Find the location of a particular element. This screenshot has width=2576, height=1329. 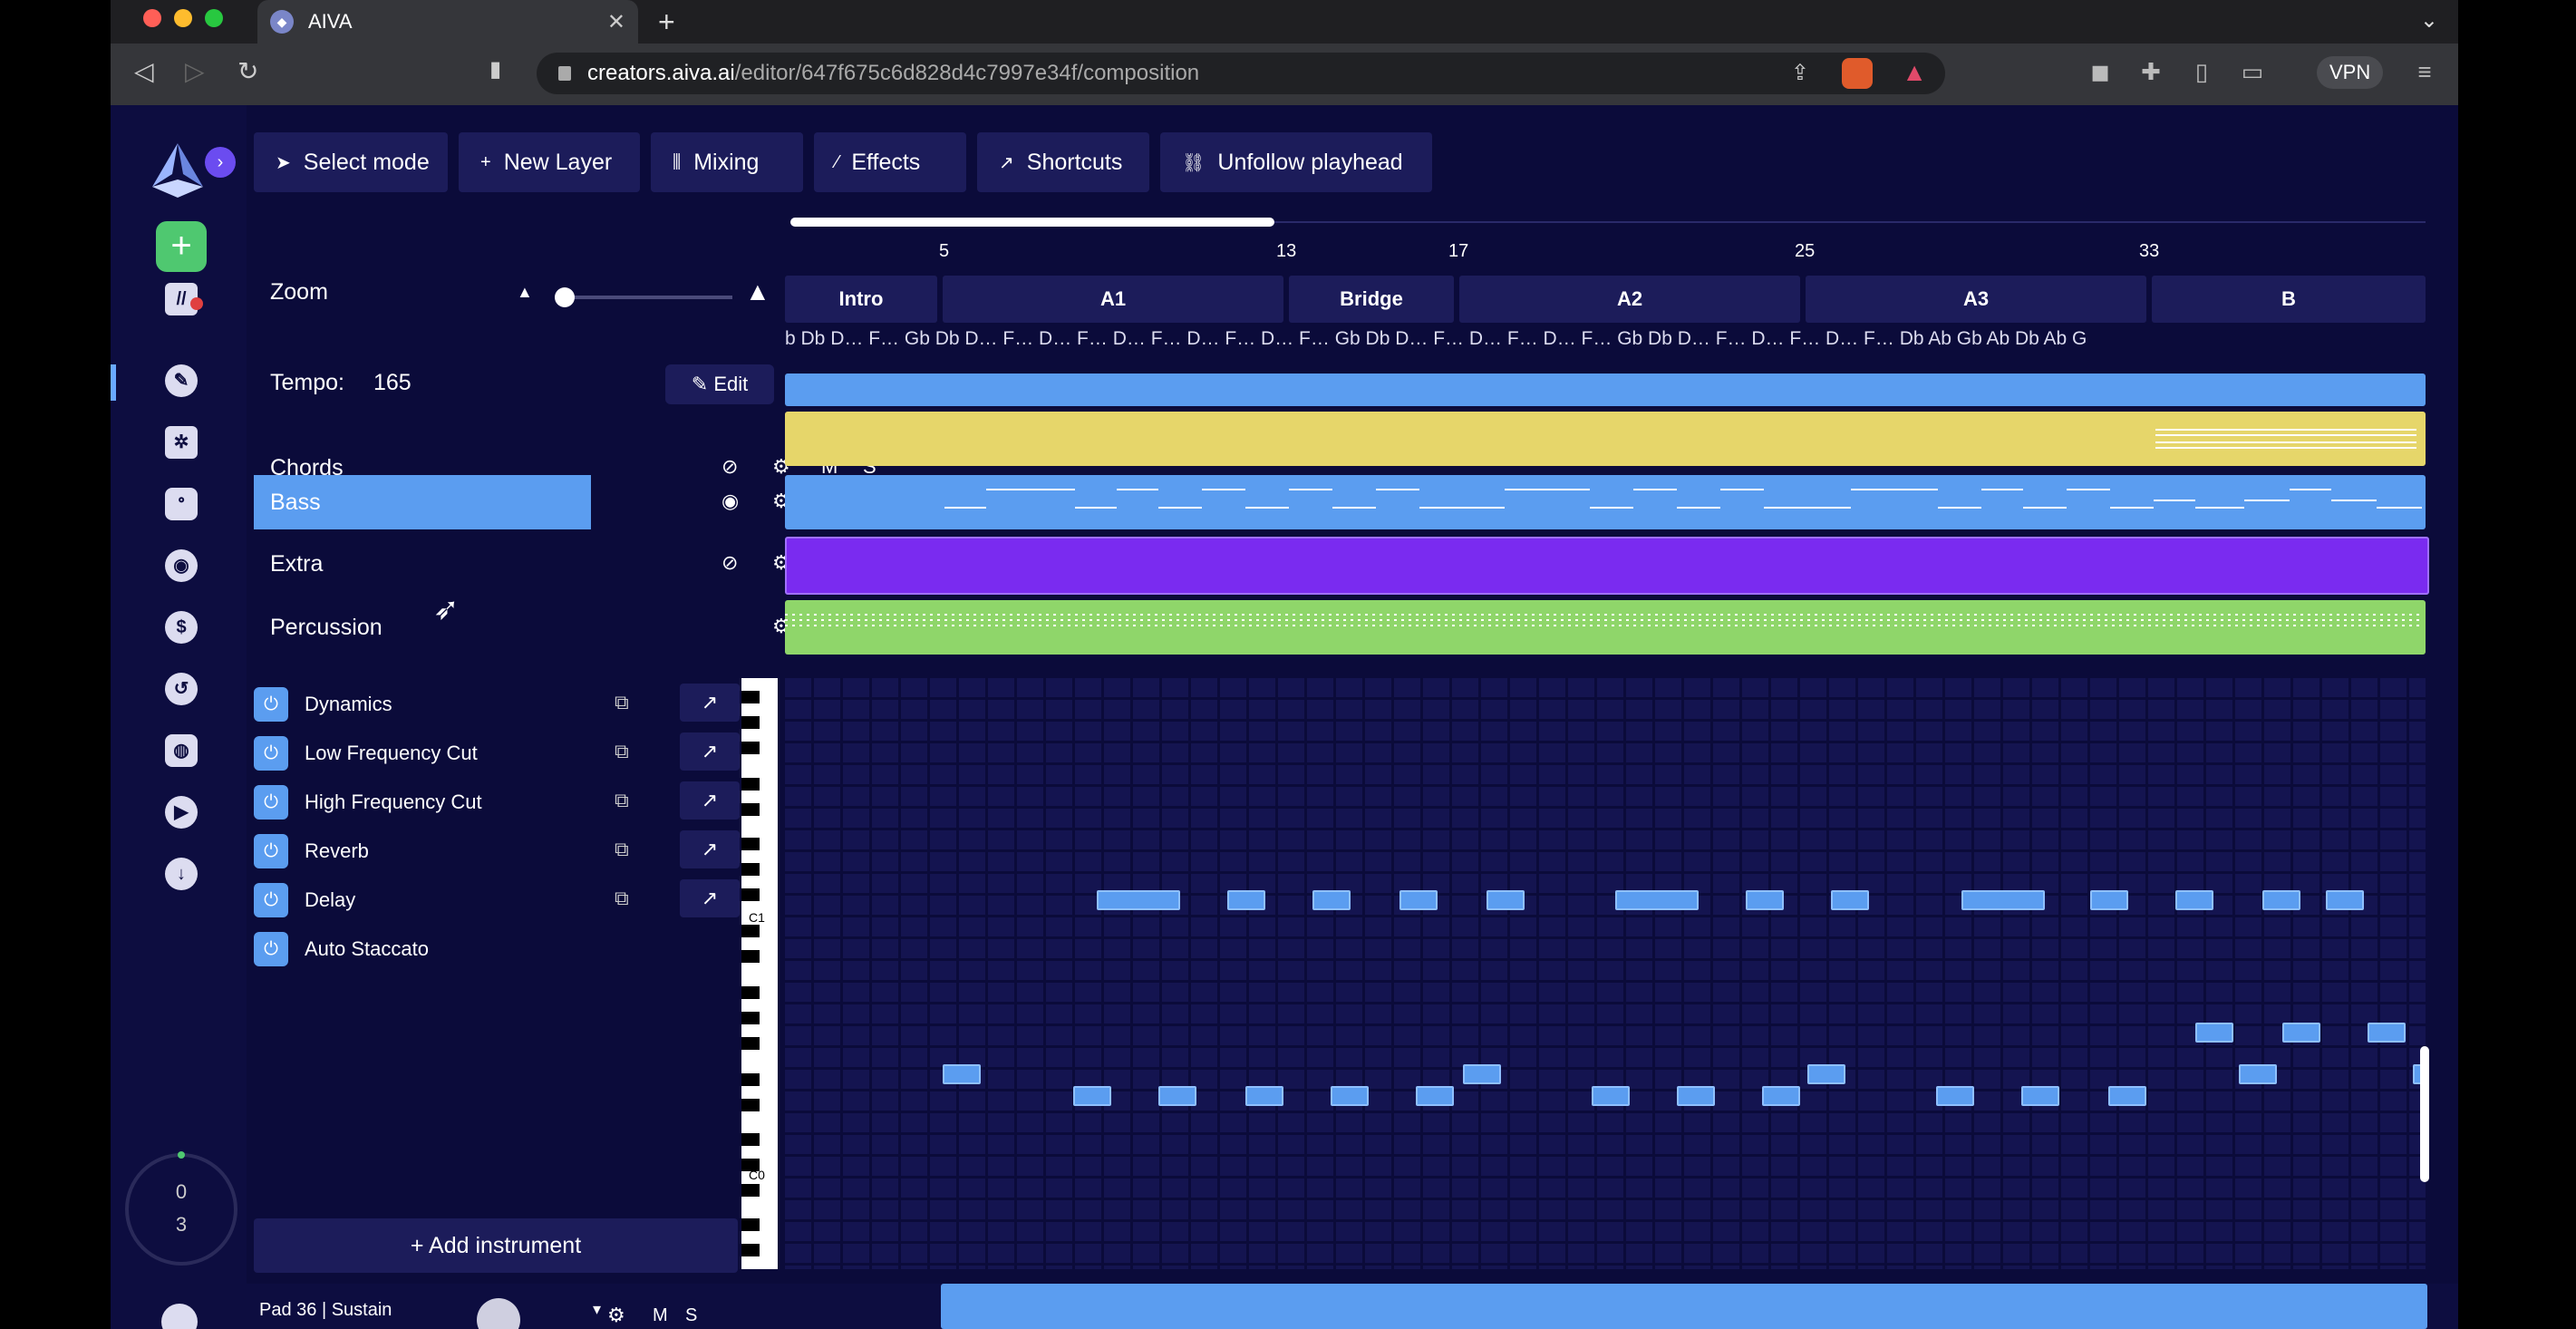

close-window-button is located at coordinates (152, 18).